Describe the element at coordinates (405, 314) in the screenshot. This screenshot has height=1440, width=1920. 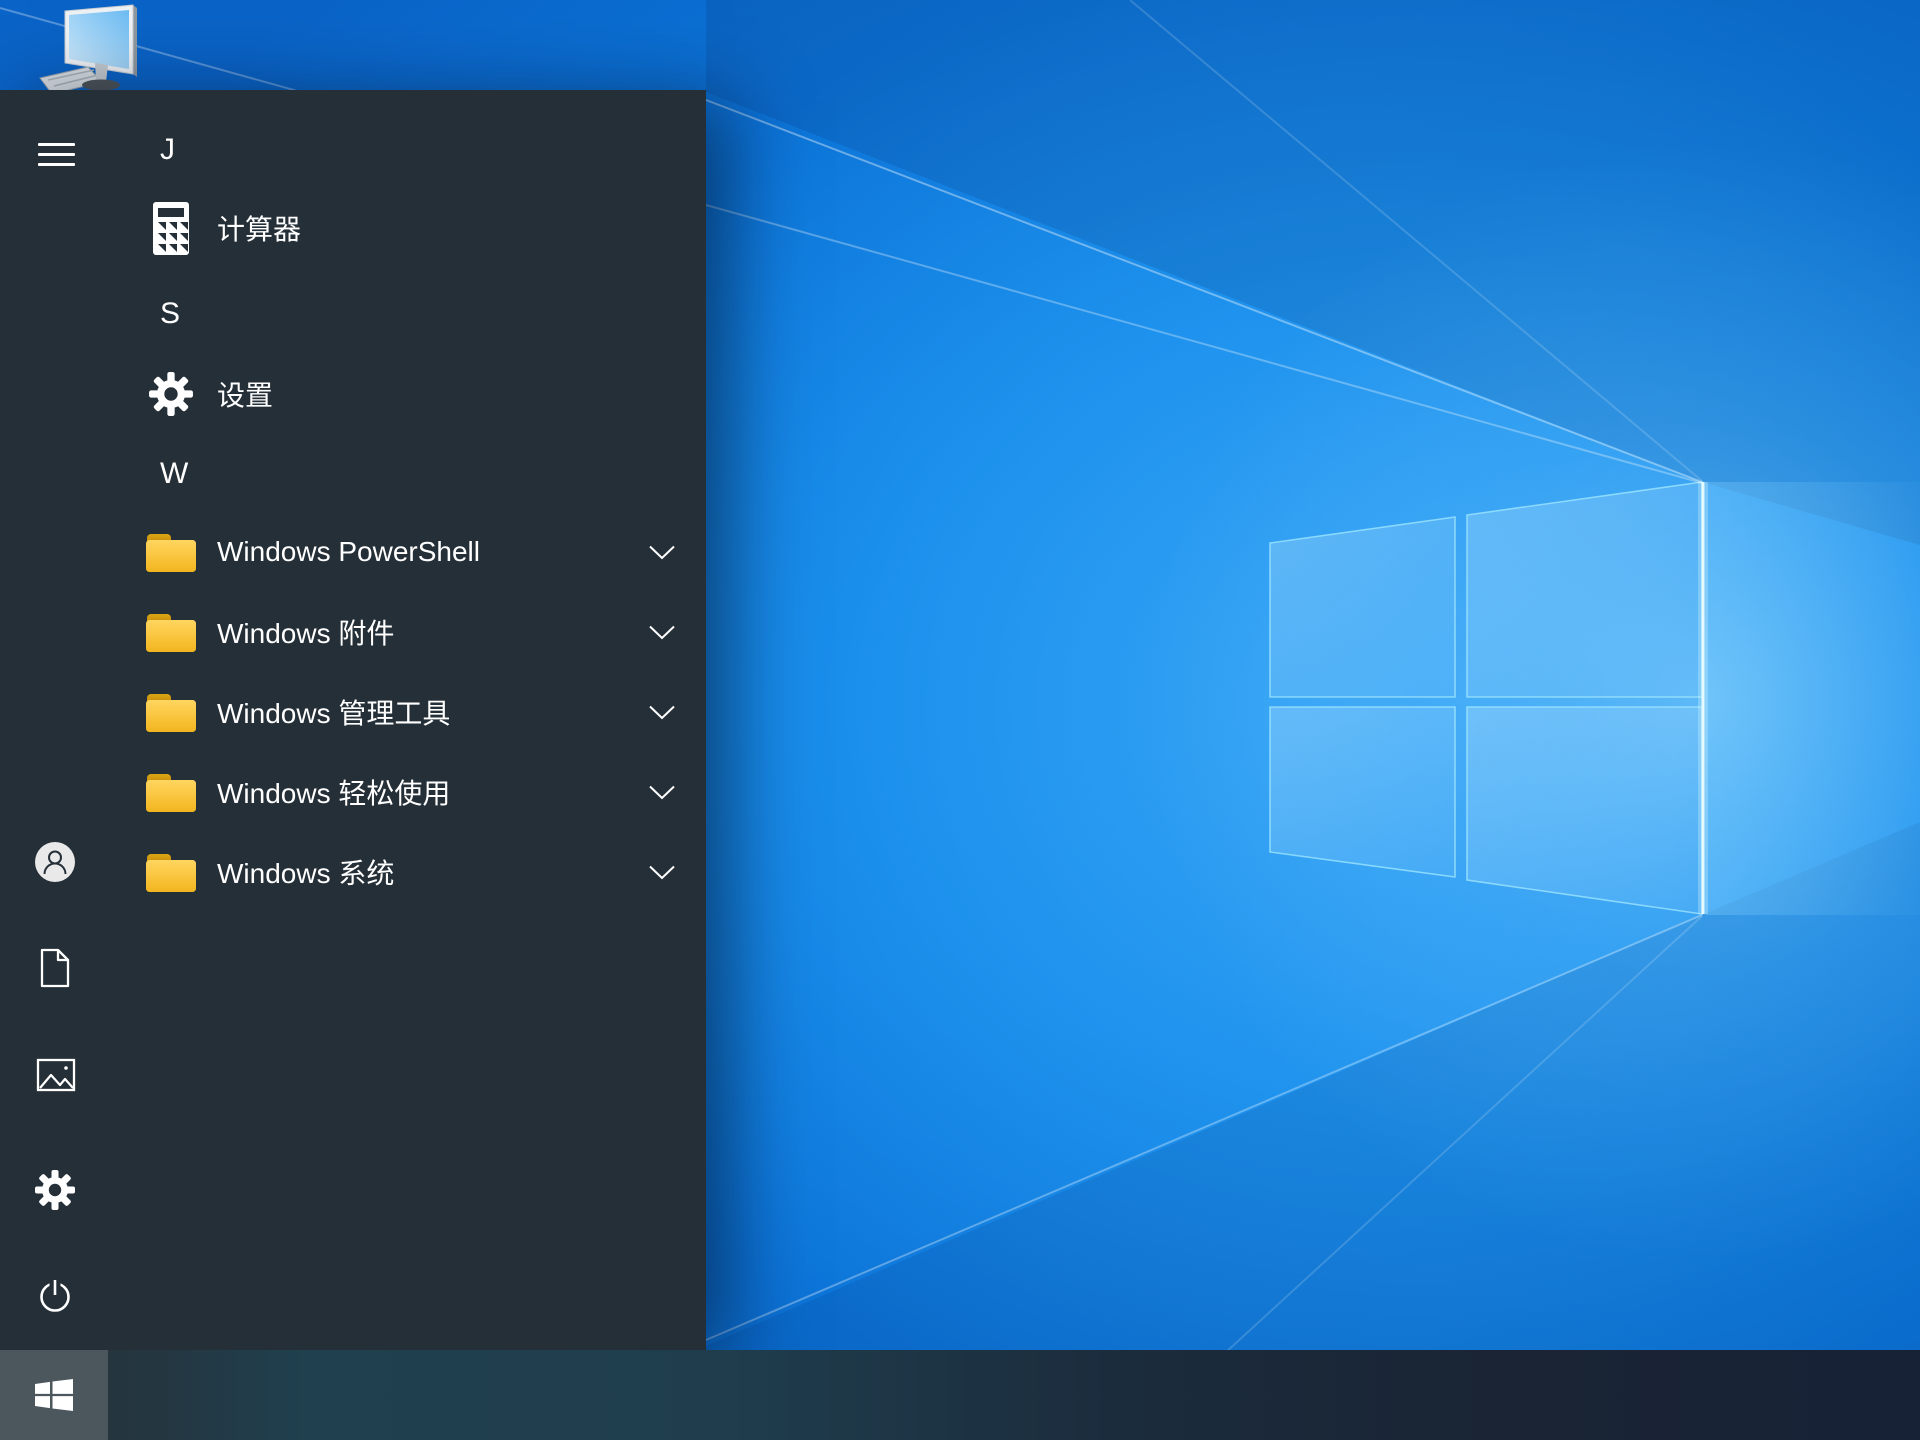
I see `section-header-s: S` at that location.